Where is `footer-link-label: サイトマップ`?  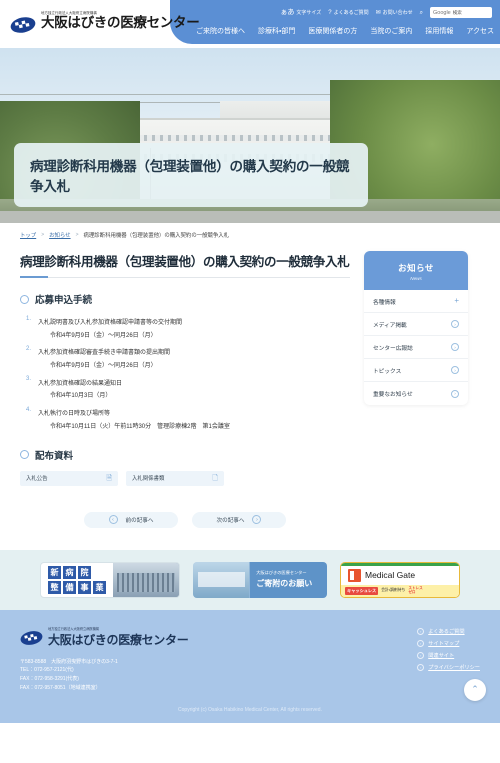 footer-link-label: サイトマップ is located at coordinates (443, 643).